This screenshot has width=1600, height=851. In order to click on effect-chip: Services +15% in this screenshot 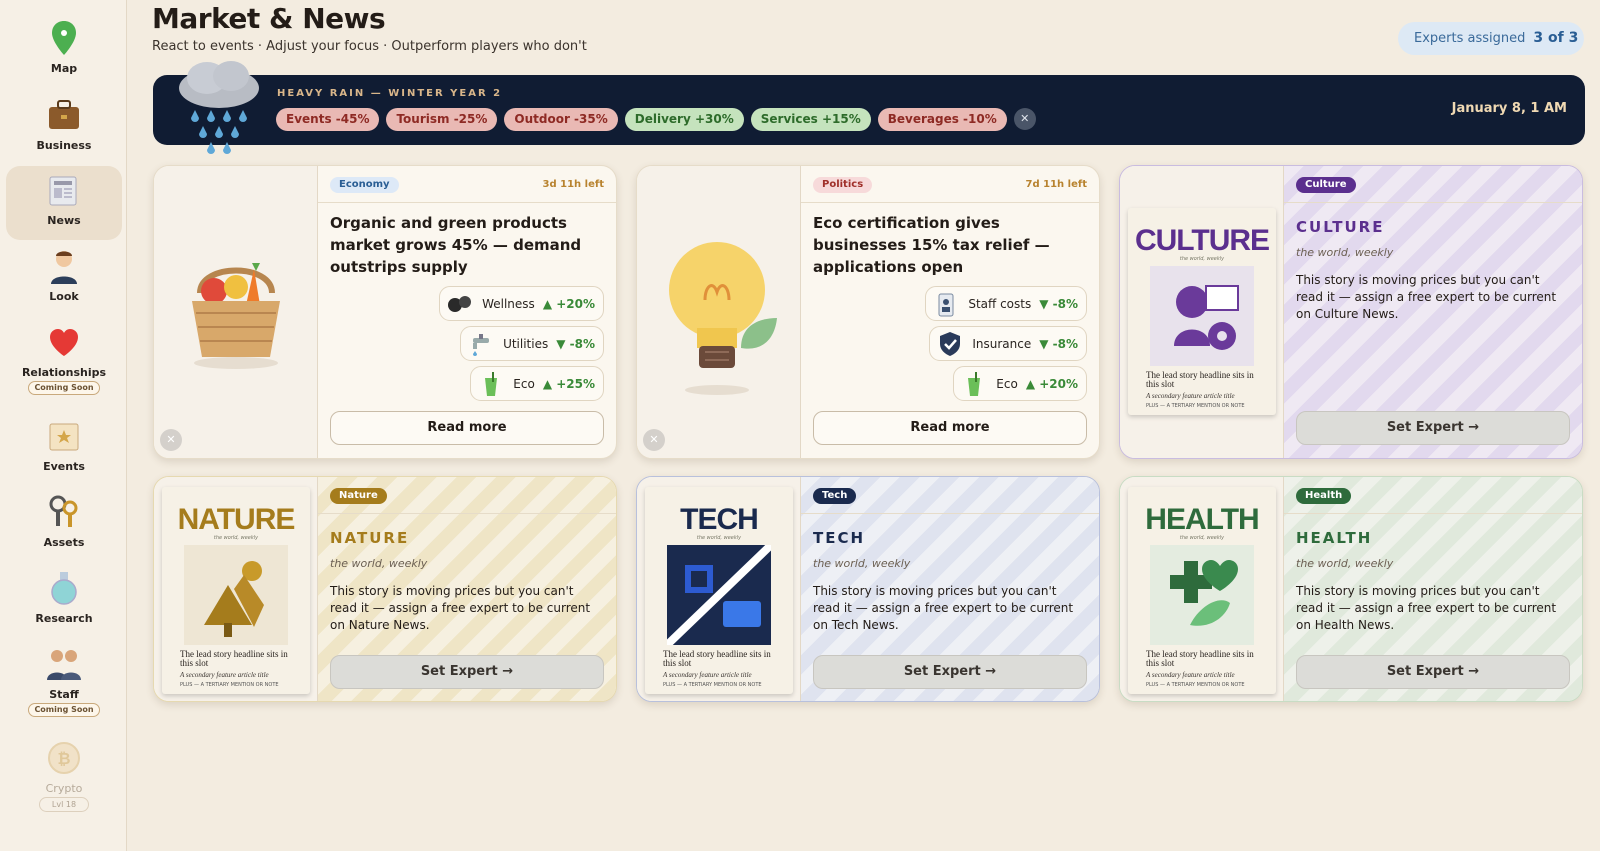, I will do `click(810, 119)`.